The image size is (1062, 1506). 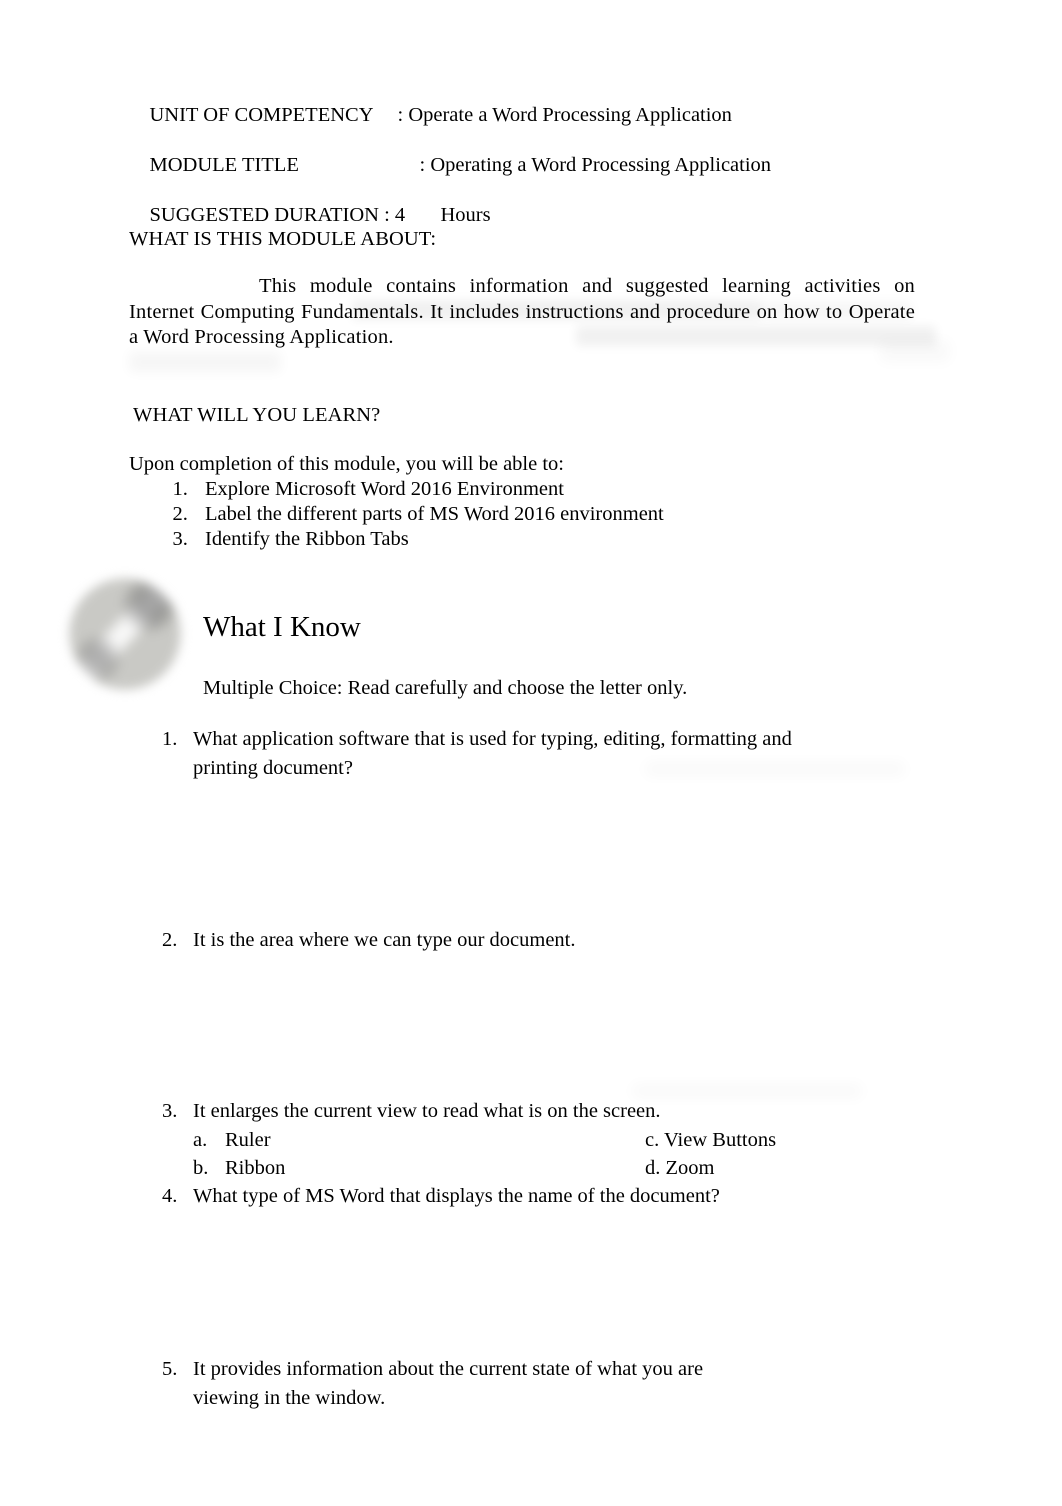 I want to click on quiz-question-4-number: 4., so click(x=170, y=1196).